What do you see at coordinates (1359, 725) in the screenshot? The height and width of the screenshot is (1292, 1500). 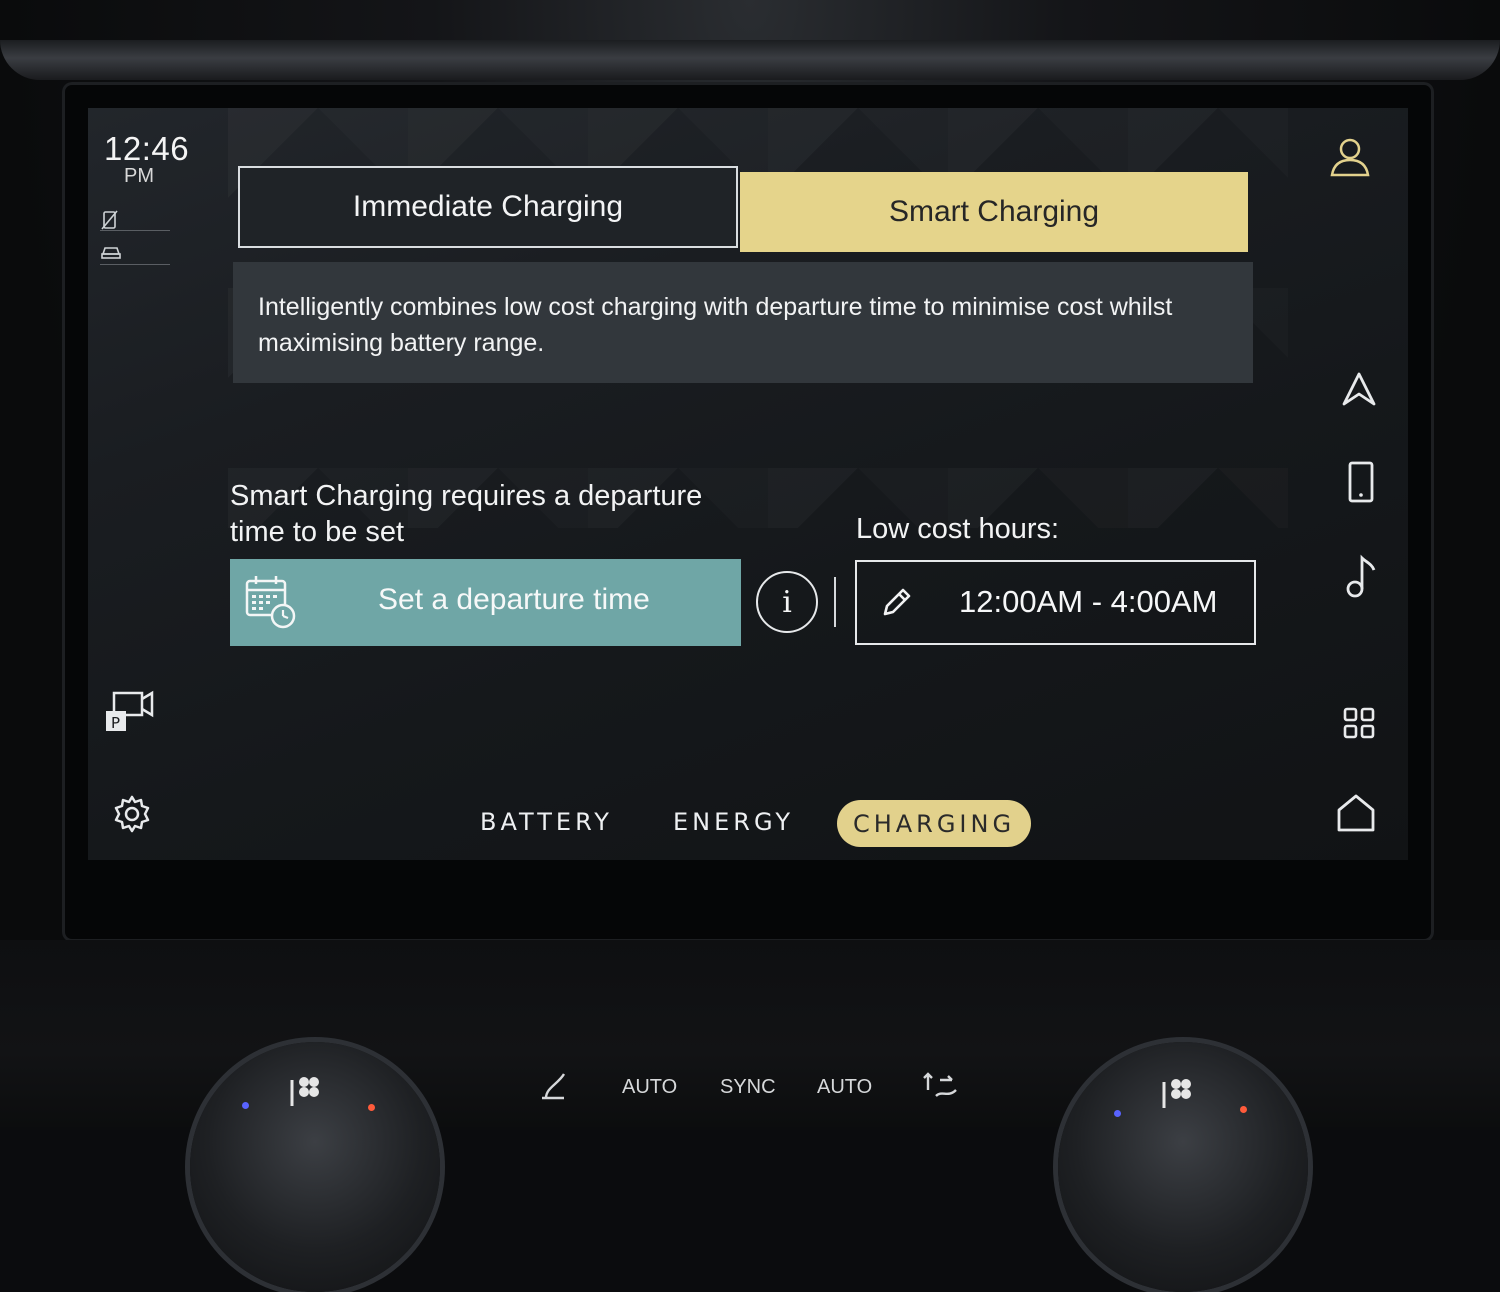 I see `grid-icon` at bounding box center [1359, 725].